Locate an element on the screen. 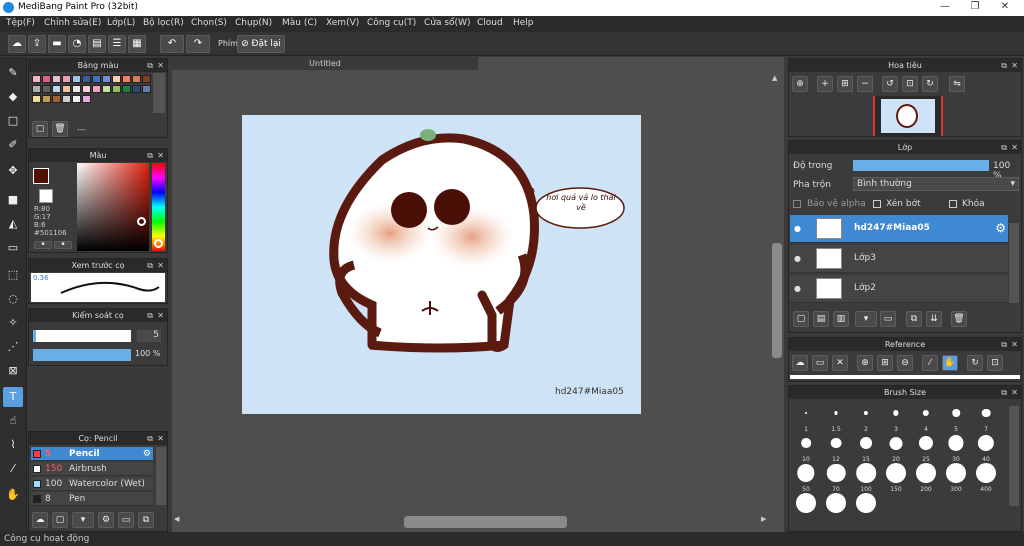 This screenshot has width=1024, height=546. ref-eyedropper-icon: ⁄ is located at coordinates (930, 363).